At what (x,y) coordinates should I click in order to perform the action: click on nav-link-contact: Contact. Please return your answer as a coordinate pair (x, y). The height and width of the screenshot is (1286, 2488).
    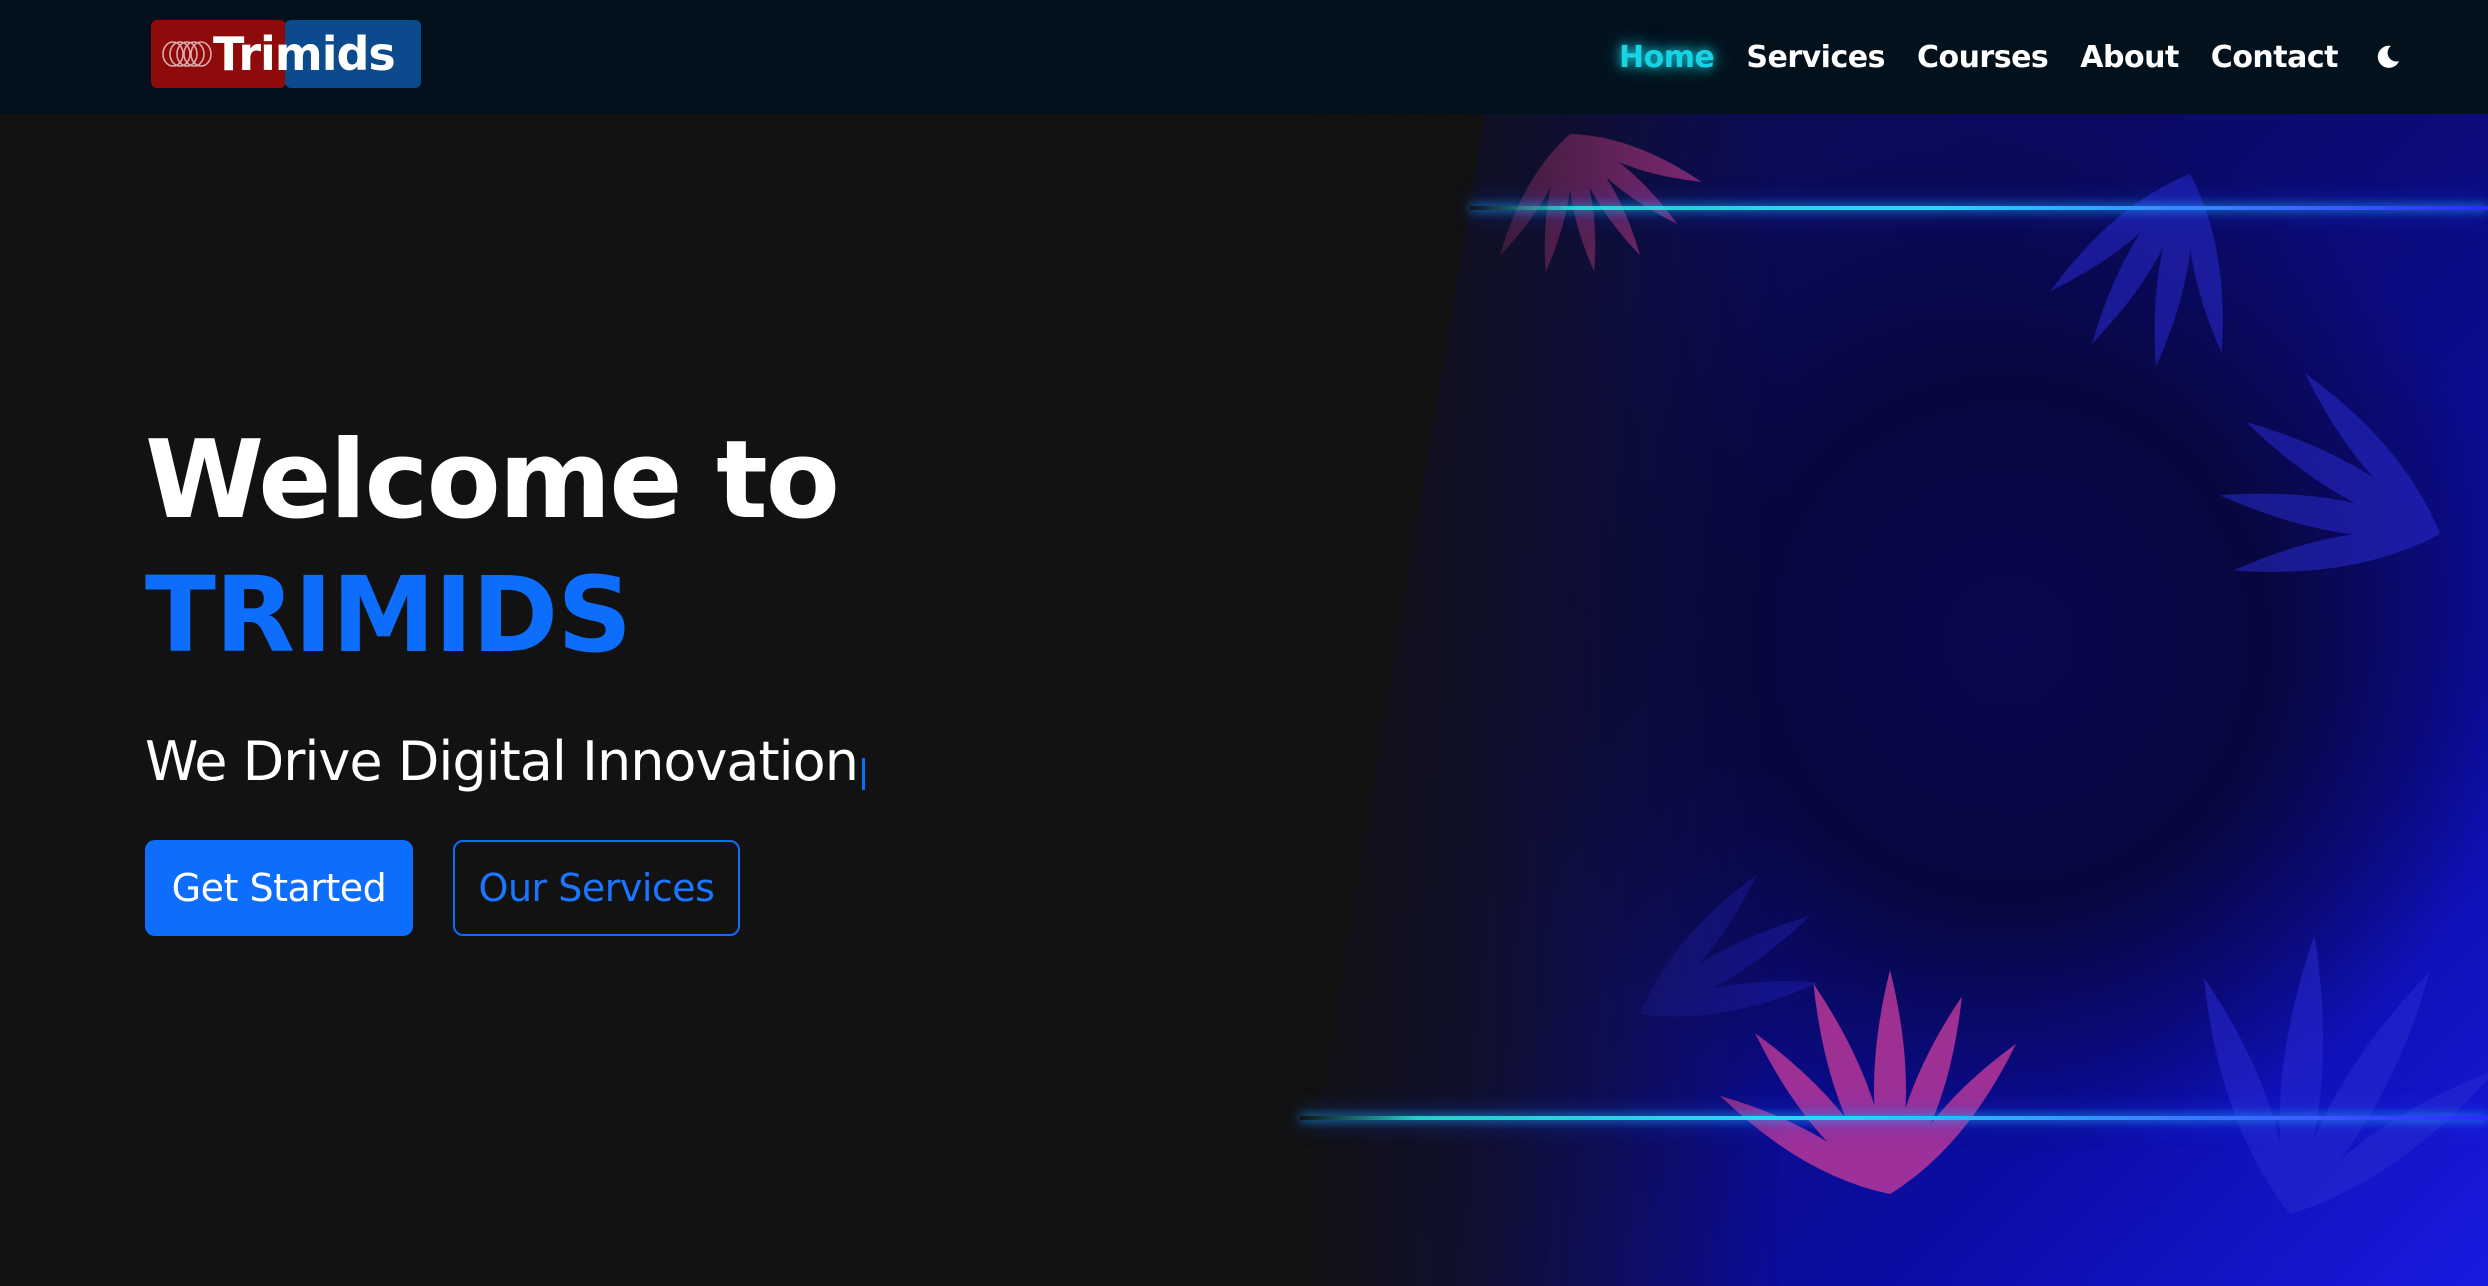
    Looking at the image, I should click on (2274, 57).